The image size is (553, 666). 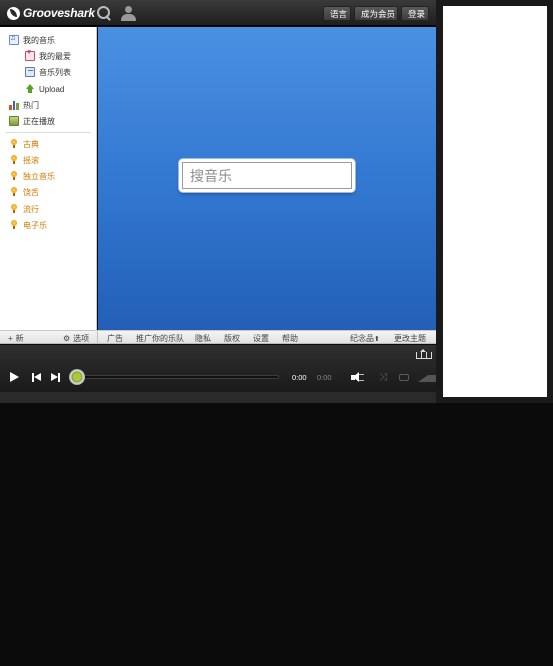 What do you see at coordinates (203, 338) in the screenshot?
I see `link-privacy: 隐私` at bounding box center [203, 338].